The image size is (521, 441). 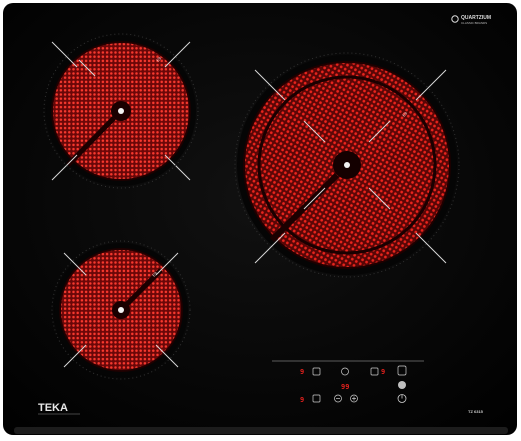 I want to click on display-right-top: 9, so click(x=383, y=372).